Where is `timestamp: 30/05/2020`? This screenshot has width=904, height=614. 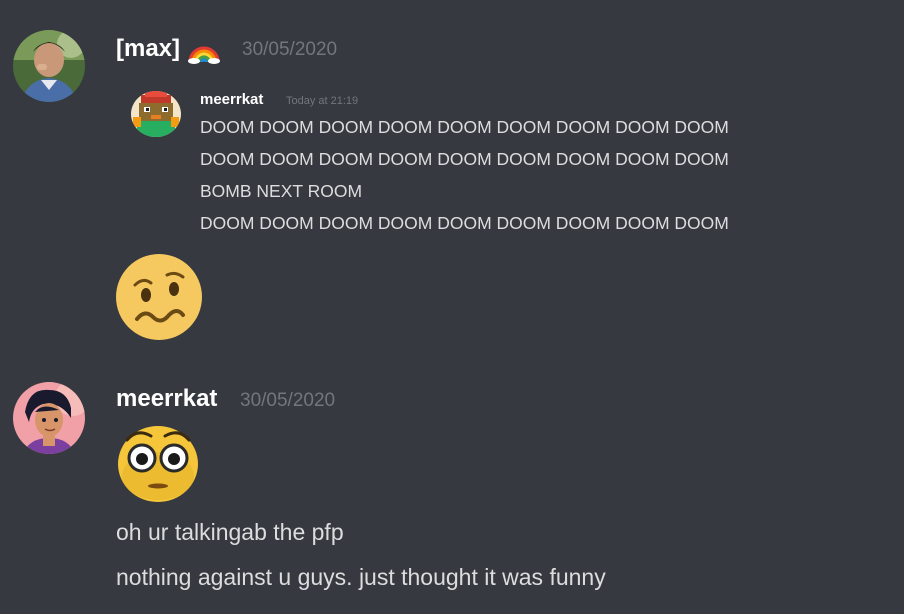 timestamp: 30/05/2020 is located at coordinates (288, 400).